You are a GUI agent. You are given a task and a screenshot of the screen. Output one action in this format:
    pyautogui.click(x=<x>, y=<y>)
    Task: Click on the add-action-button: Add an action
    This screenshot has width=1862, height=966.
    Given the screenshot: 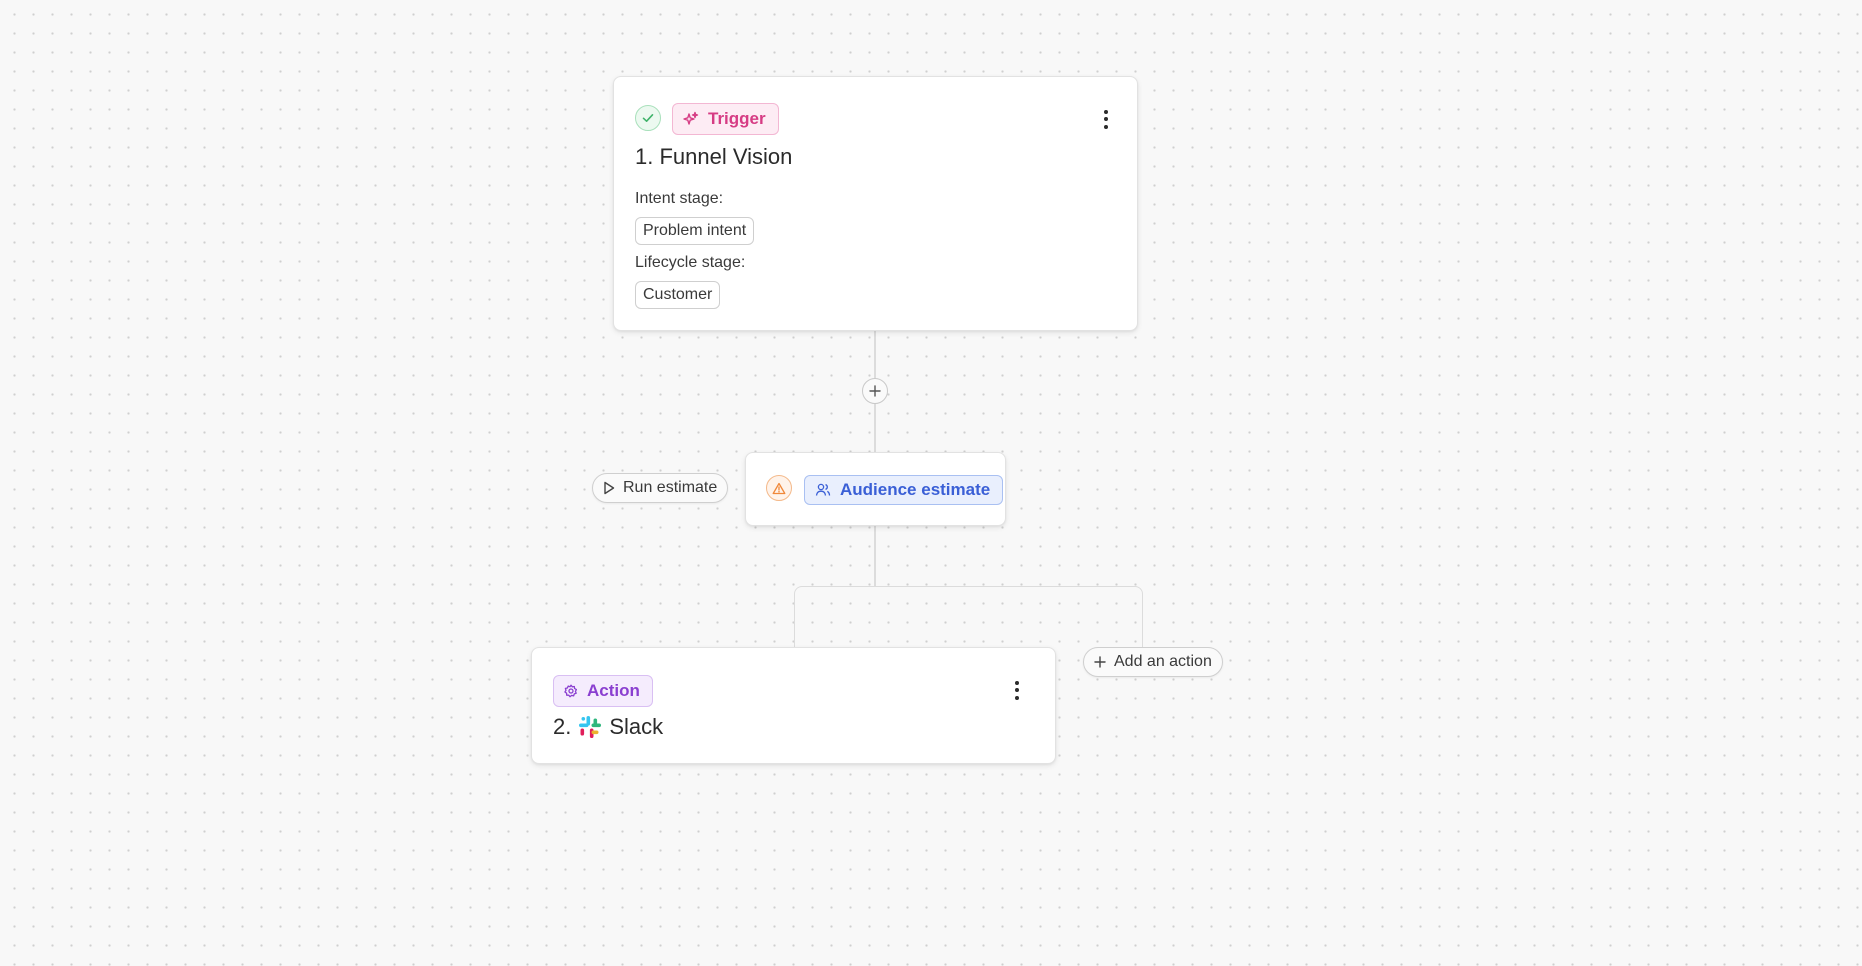 What is the action you would take?
    pyautogui.click(x=1153, y=662)
    